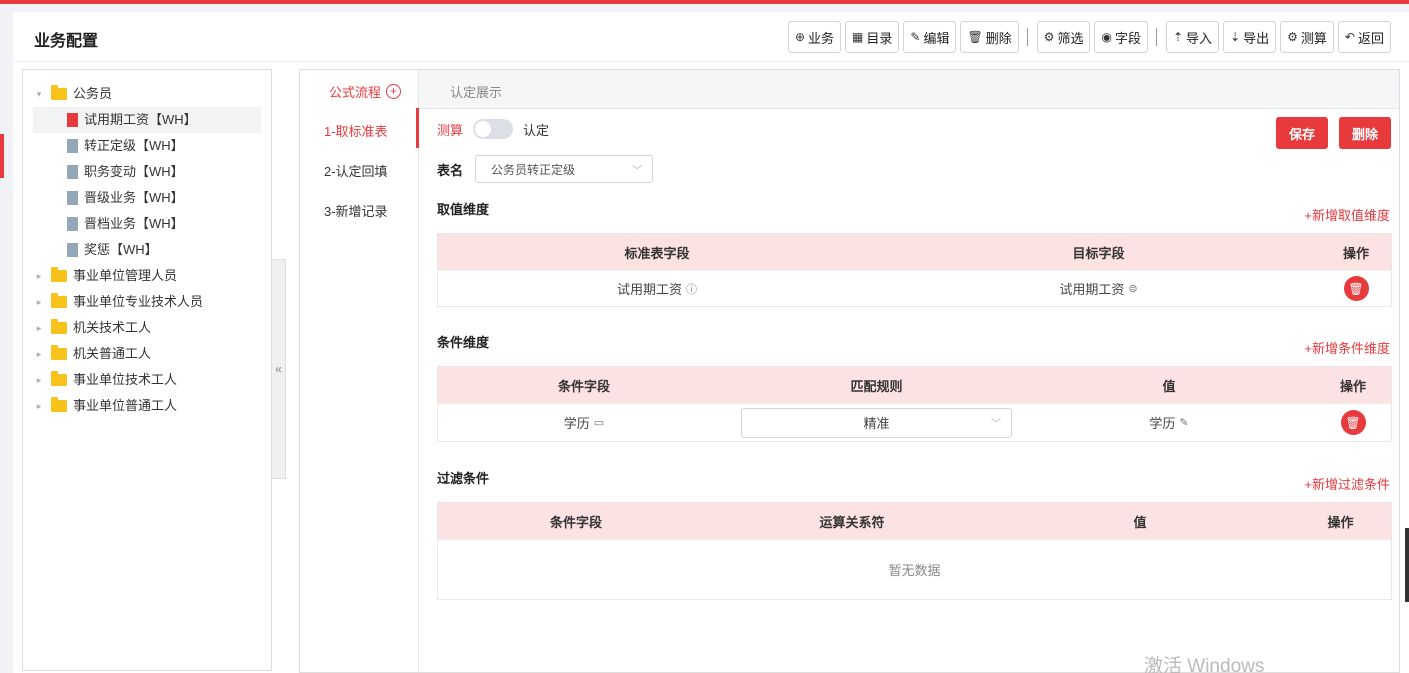 Image resolution: width=1409 pixels, height=673 pixels. What do you see at coordinates (1313, 38) in the screenshot?
I see `calculate-button-label: 测算` at bounding box center [1313, 38].